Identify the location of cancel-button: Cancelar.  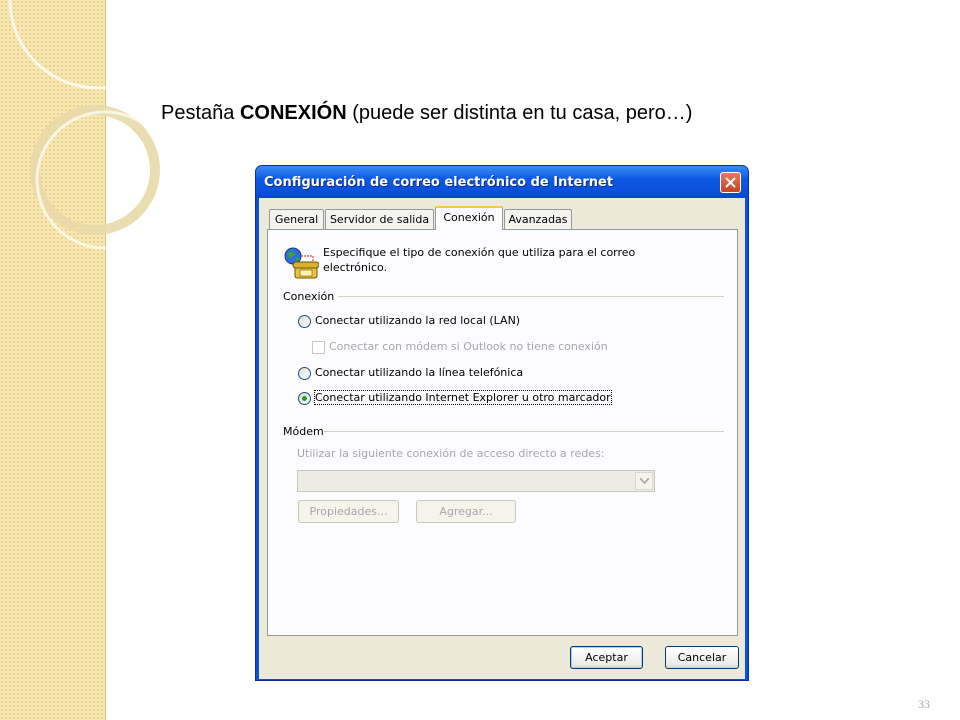
(702, 657).